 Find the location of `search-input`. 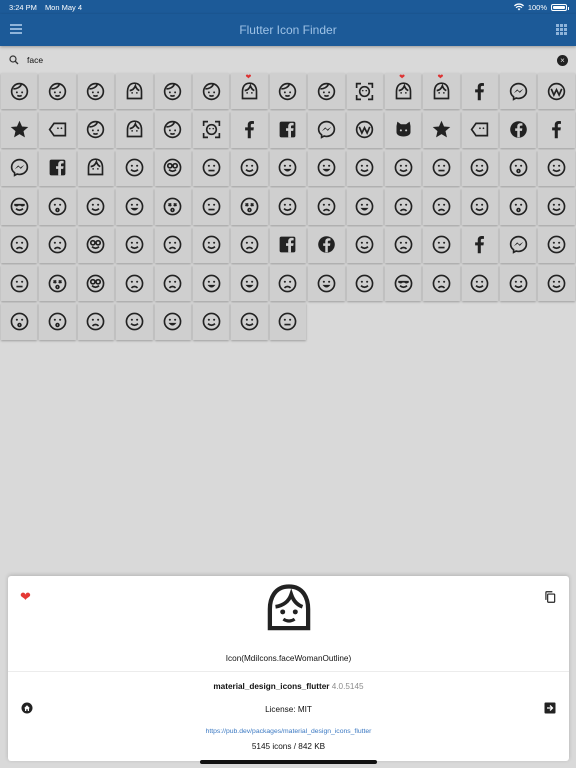

search-input is located at coordinates (292, 60).